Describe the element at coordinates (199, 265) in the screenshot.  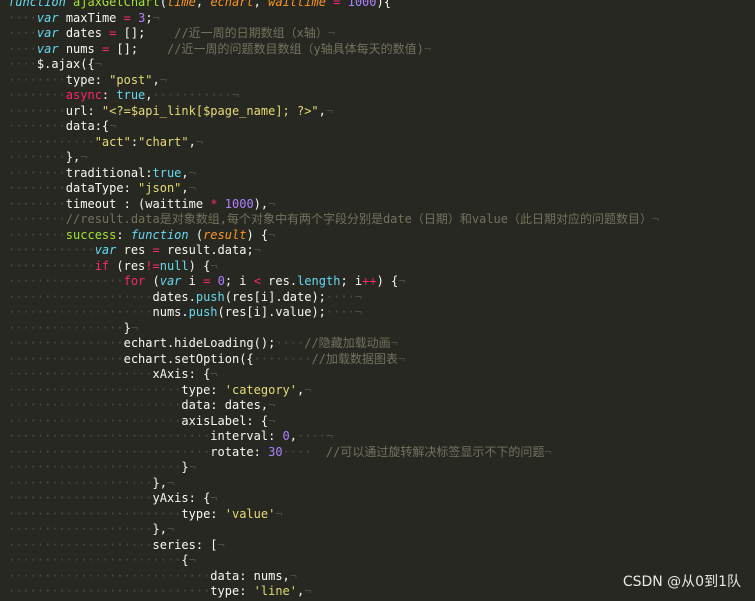
I see `code-token: ) {` at that location.